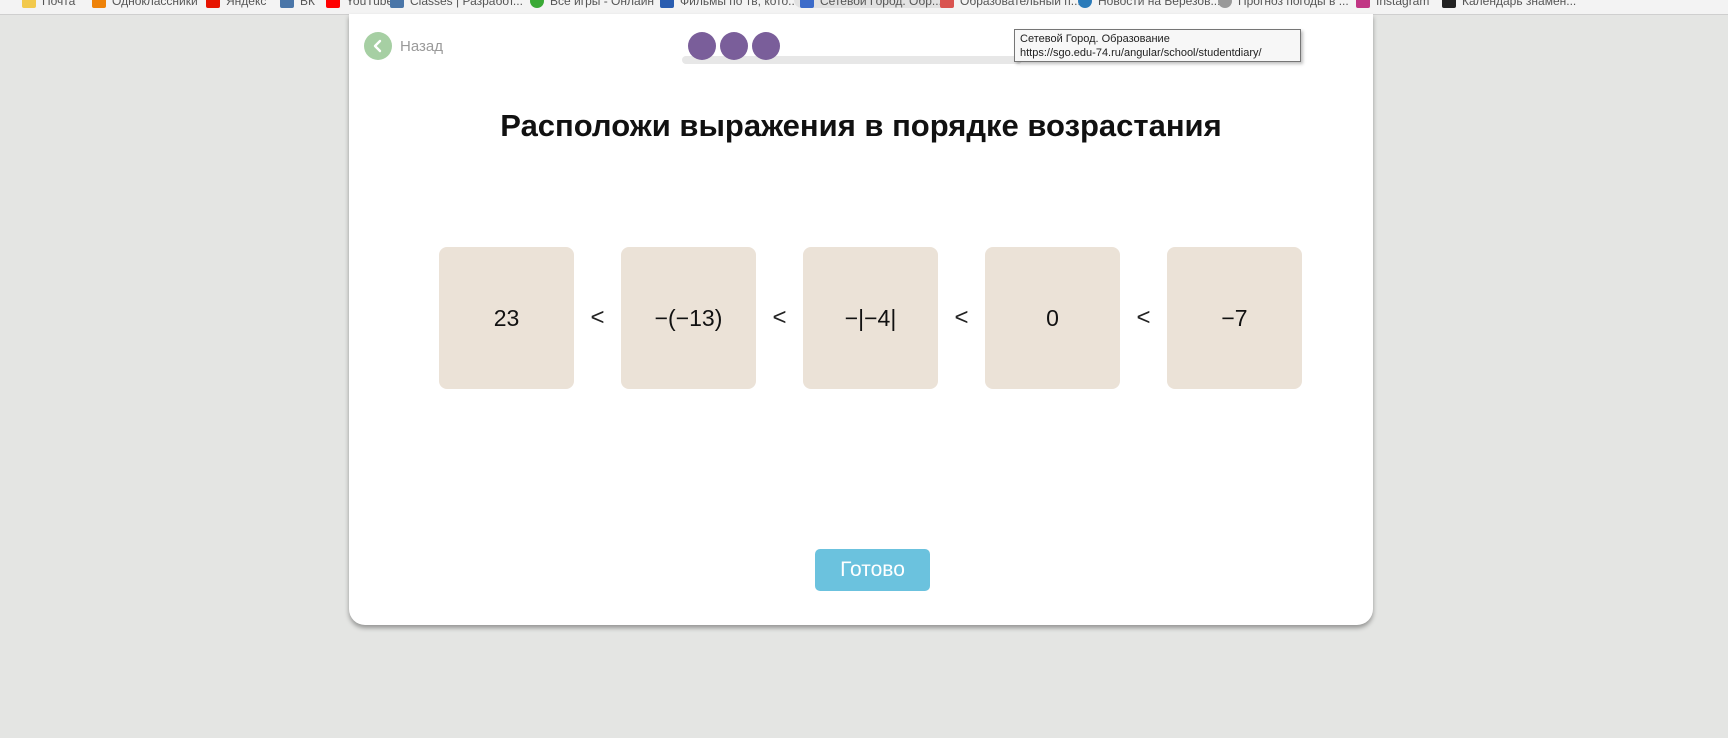 This screenshot has height=738, width=1728. Describe the element at coordinates (1449, 4) in the screenshot. I see `calendar-icon` at that location.